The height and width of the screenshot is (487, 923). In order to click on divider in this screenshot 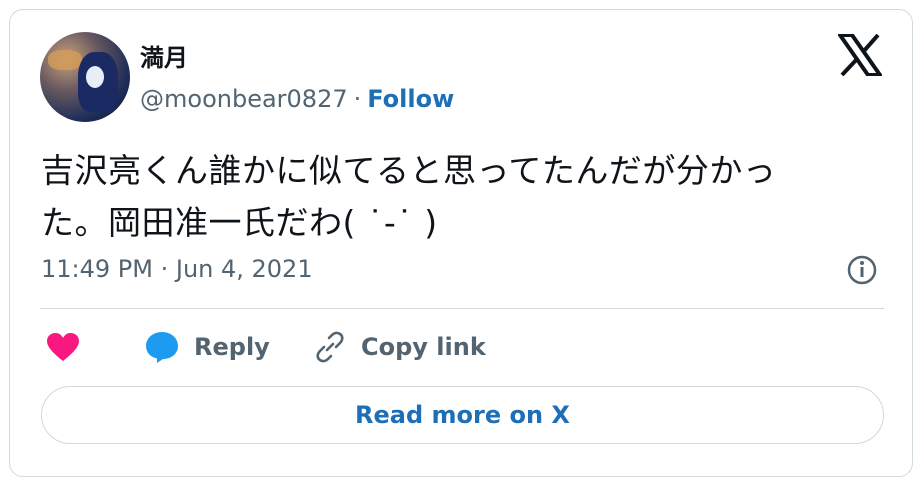, I will do `click(462, 308)`.